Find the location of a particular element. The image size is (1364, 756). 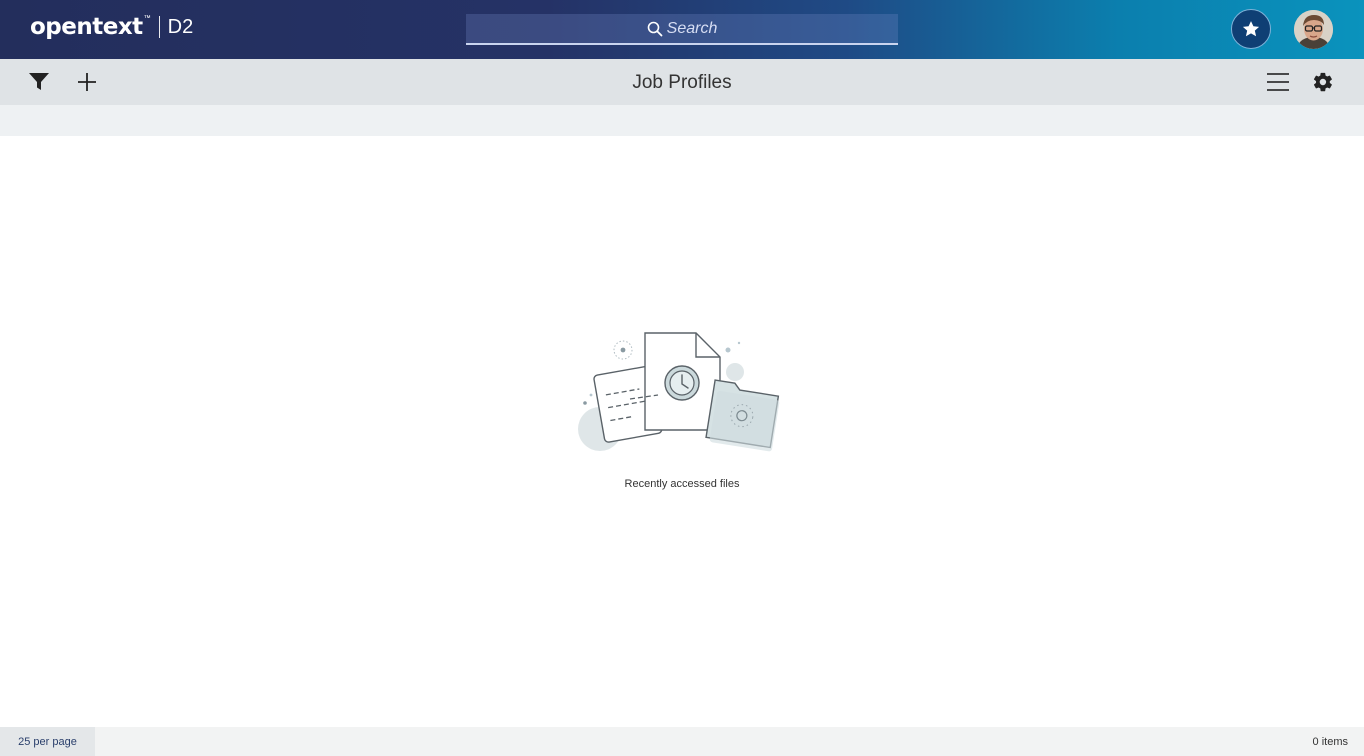

product-name: D2 is located at coordinates (180, 26).